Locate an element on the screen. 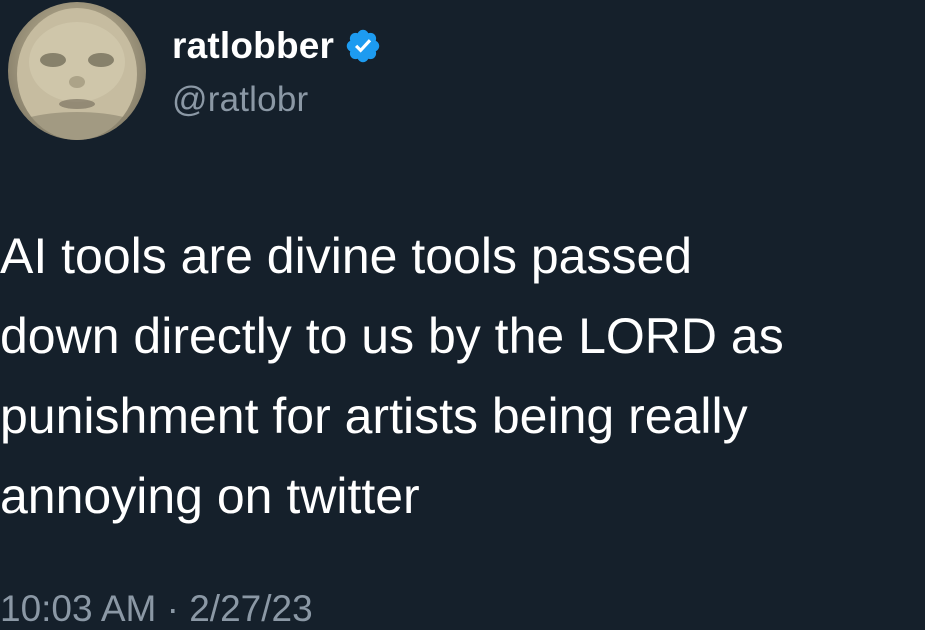 This screenshot has height=630, width=925. verified-badge-icon is located at coordinates (363, 46).